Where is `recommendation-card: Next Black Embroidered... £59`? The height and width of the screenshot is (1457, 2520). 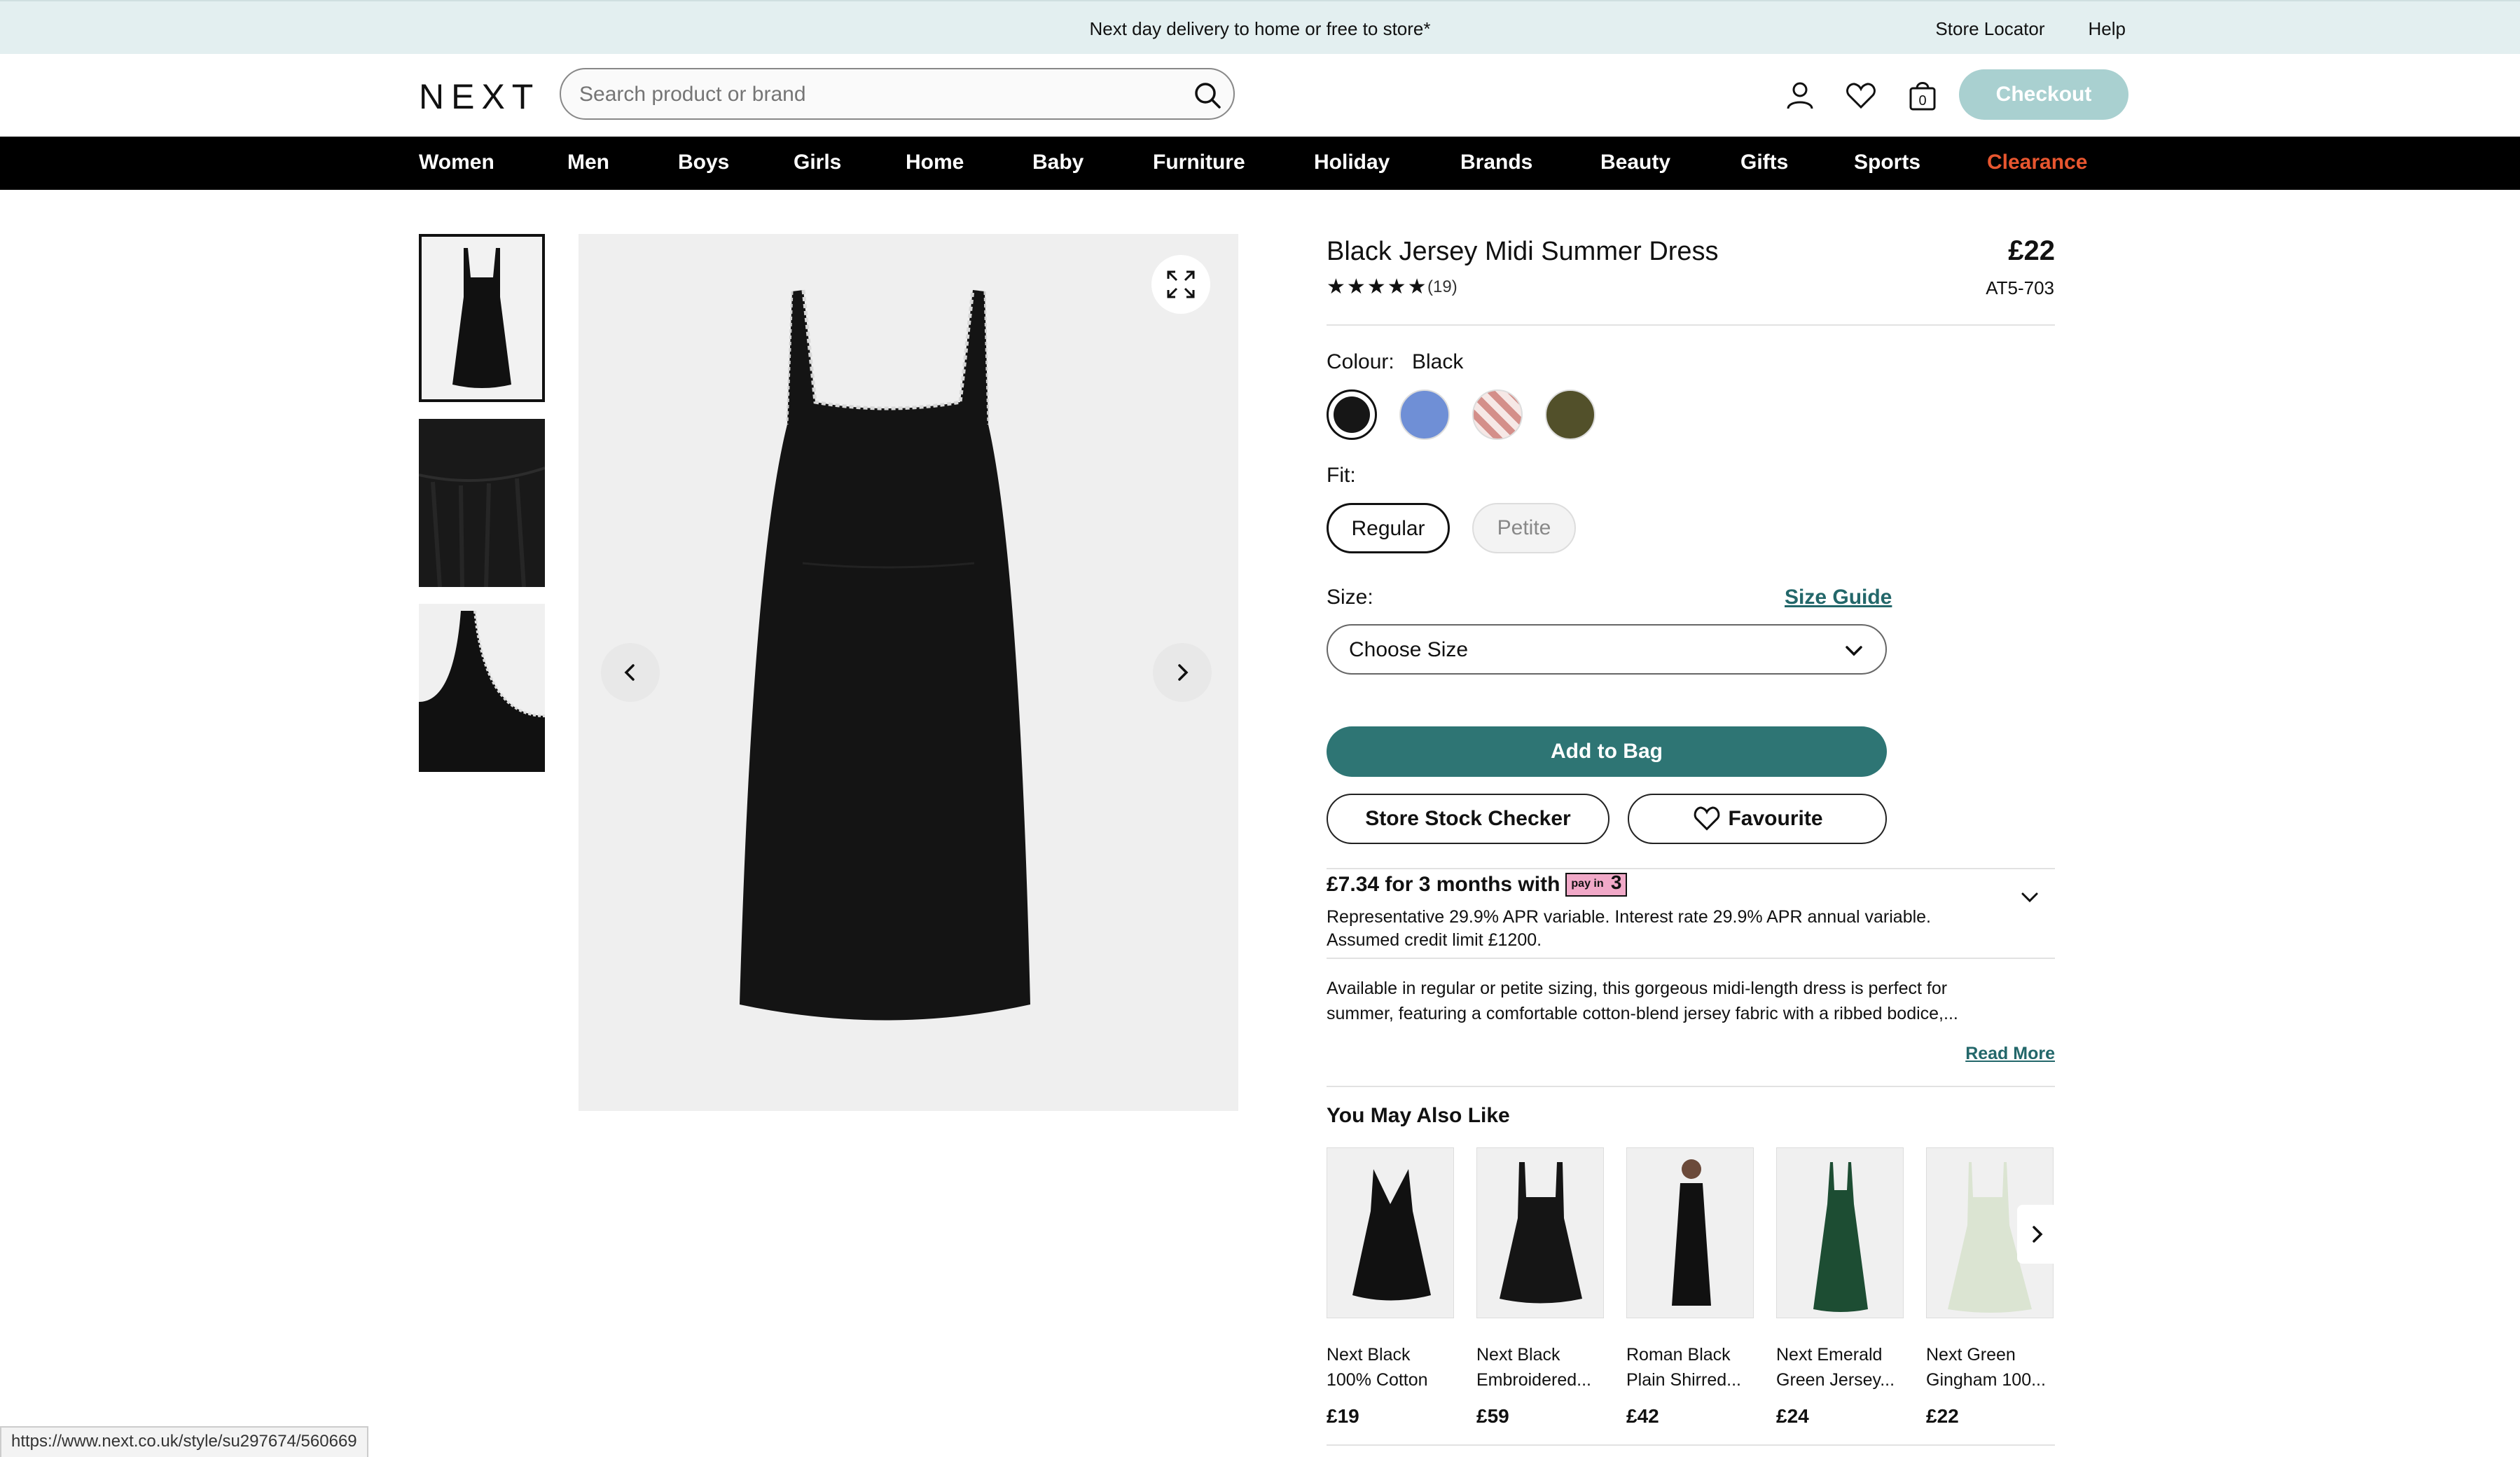
recommendation-card: Next Black Embroidered... £59 is located at coordinates (1540, 1287).